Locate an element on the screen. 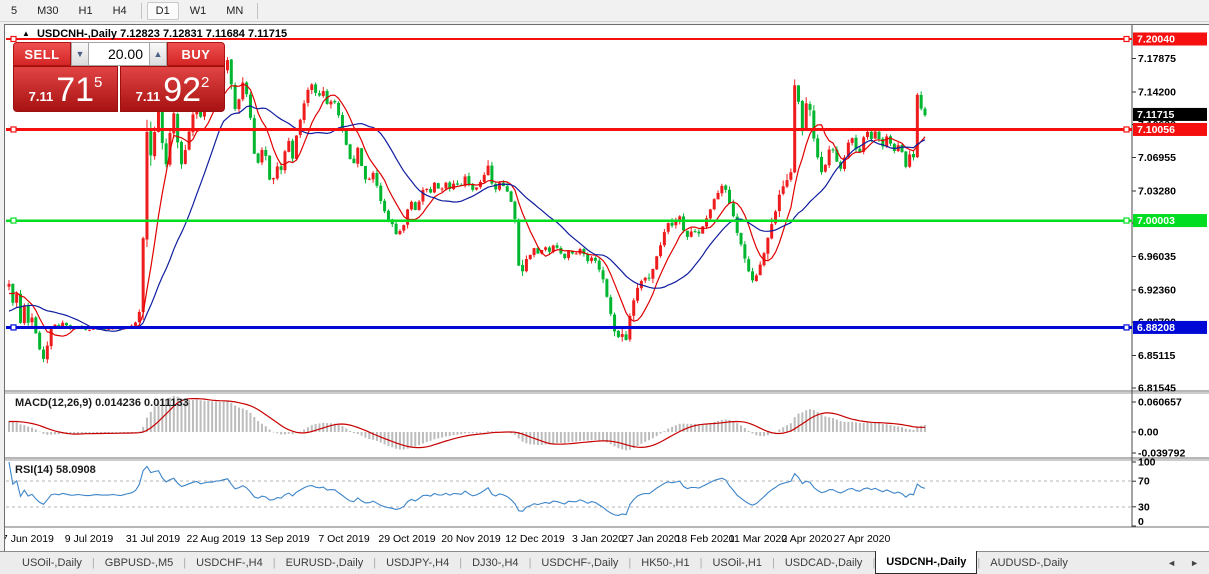 The image size is (1209, 574). chart-tab: USDCHF-,Daily is located at coordinates (579, 563).